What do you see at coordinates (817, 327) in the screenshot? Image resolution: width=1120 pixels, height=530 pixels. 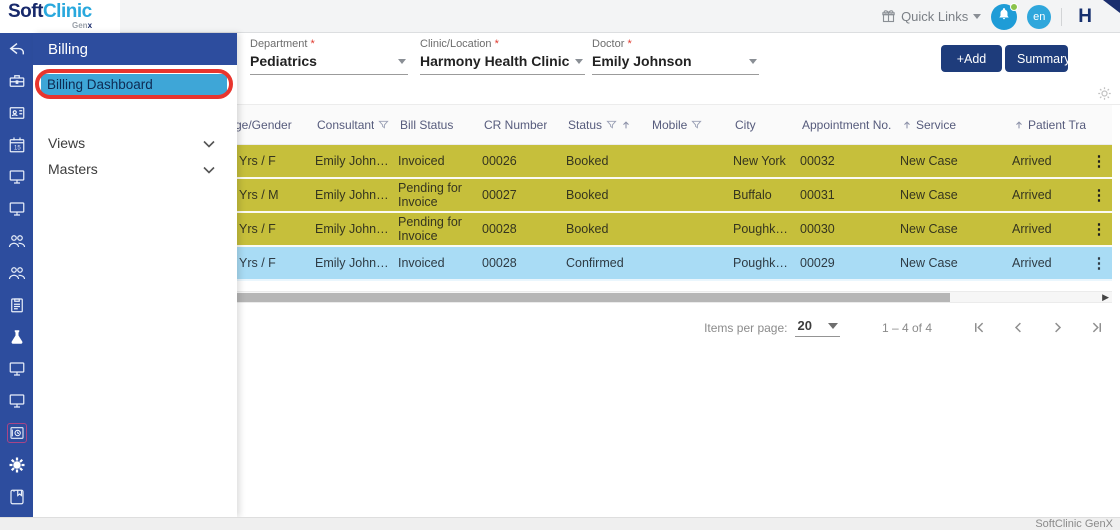 I see `items-per-page-select: 20` at bounding box center [817, 327].